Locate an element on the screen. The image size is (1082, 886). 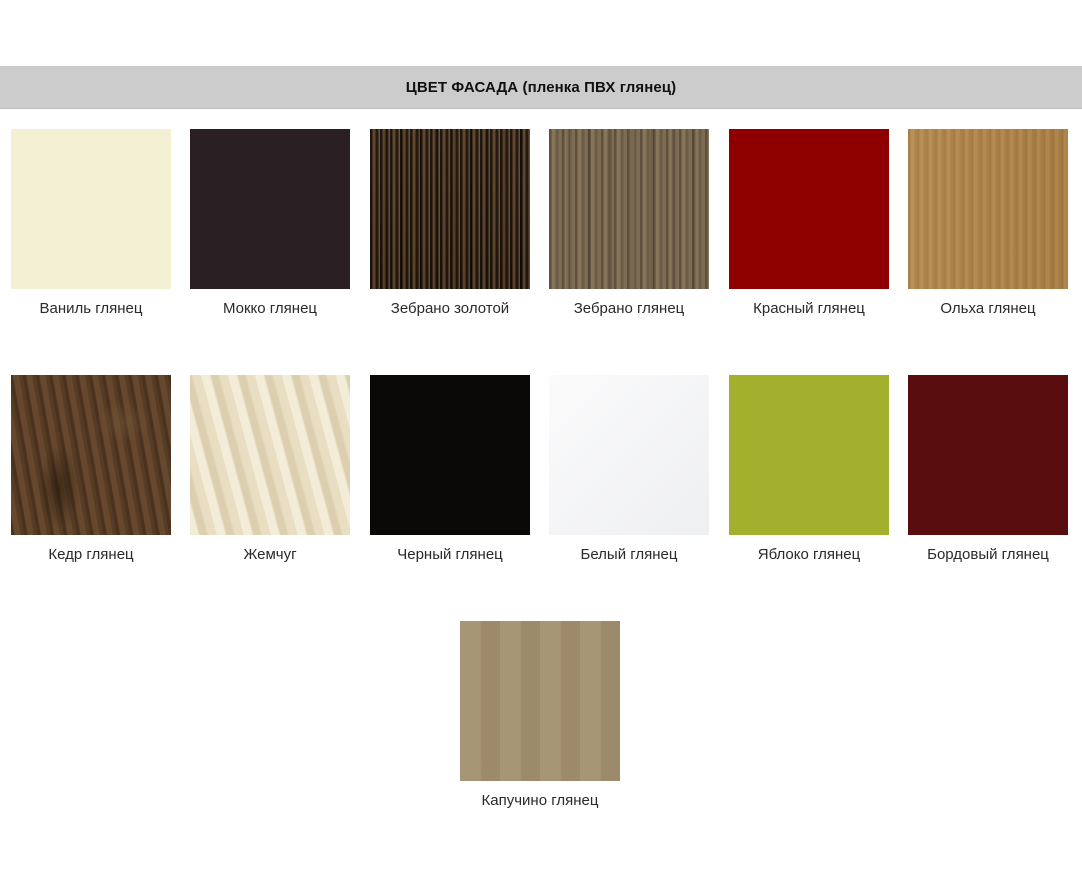
swatch-item-mokko: Мокко глянец is located at coordinates (270, 223).